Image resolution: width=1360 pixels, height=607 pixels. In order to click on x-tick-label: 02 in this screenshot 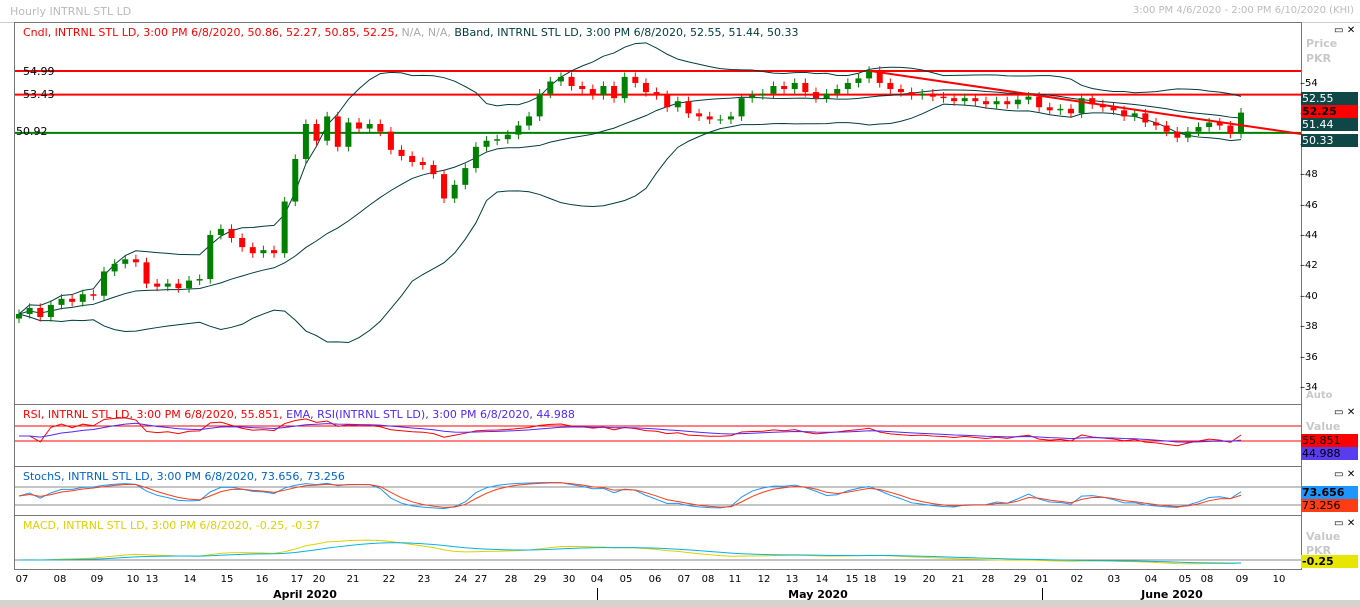, I will do `click(1077, 579)`.